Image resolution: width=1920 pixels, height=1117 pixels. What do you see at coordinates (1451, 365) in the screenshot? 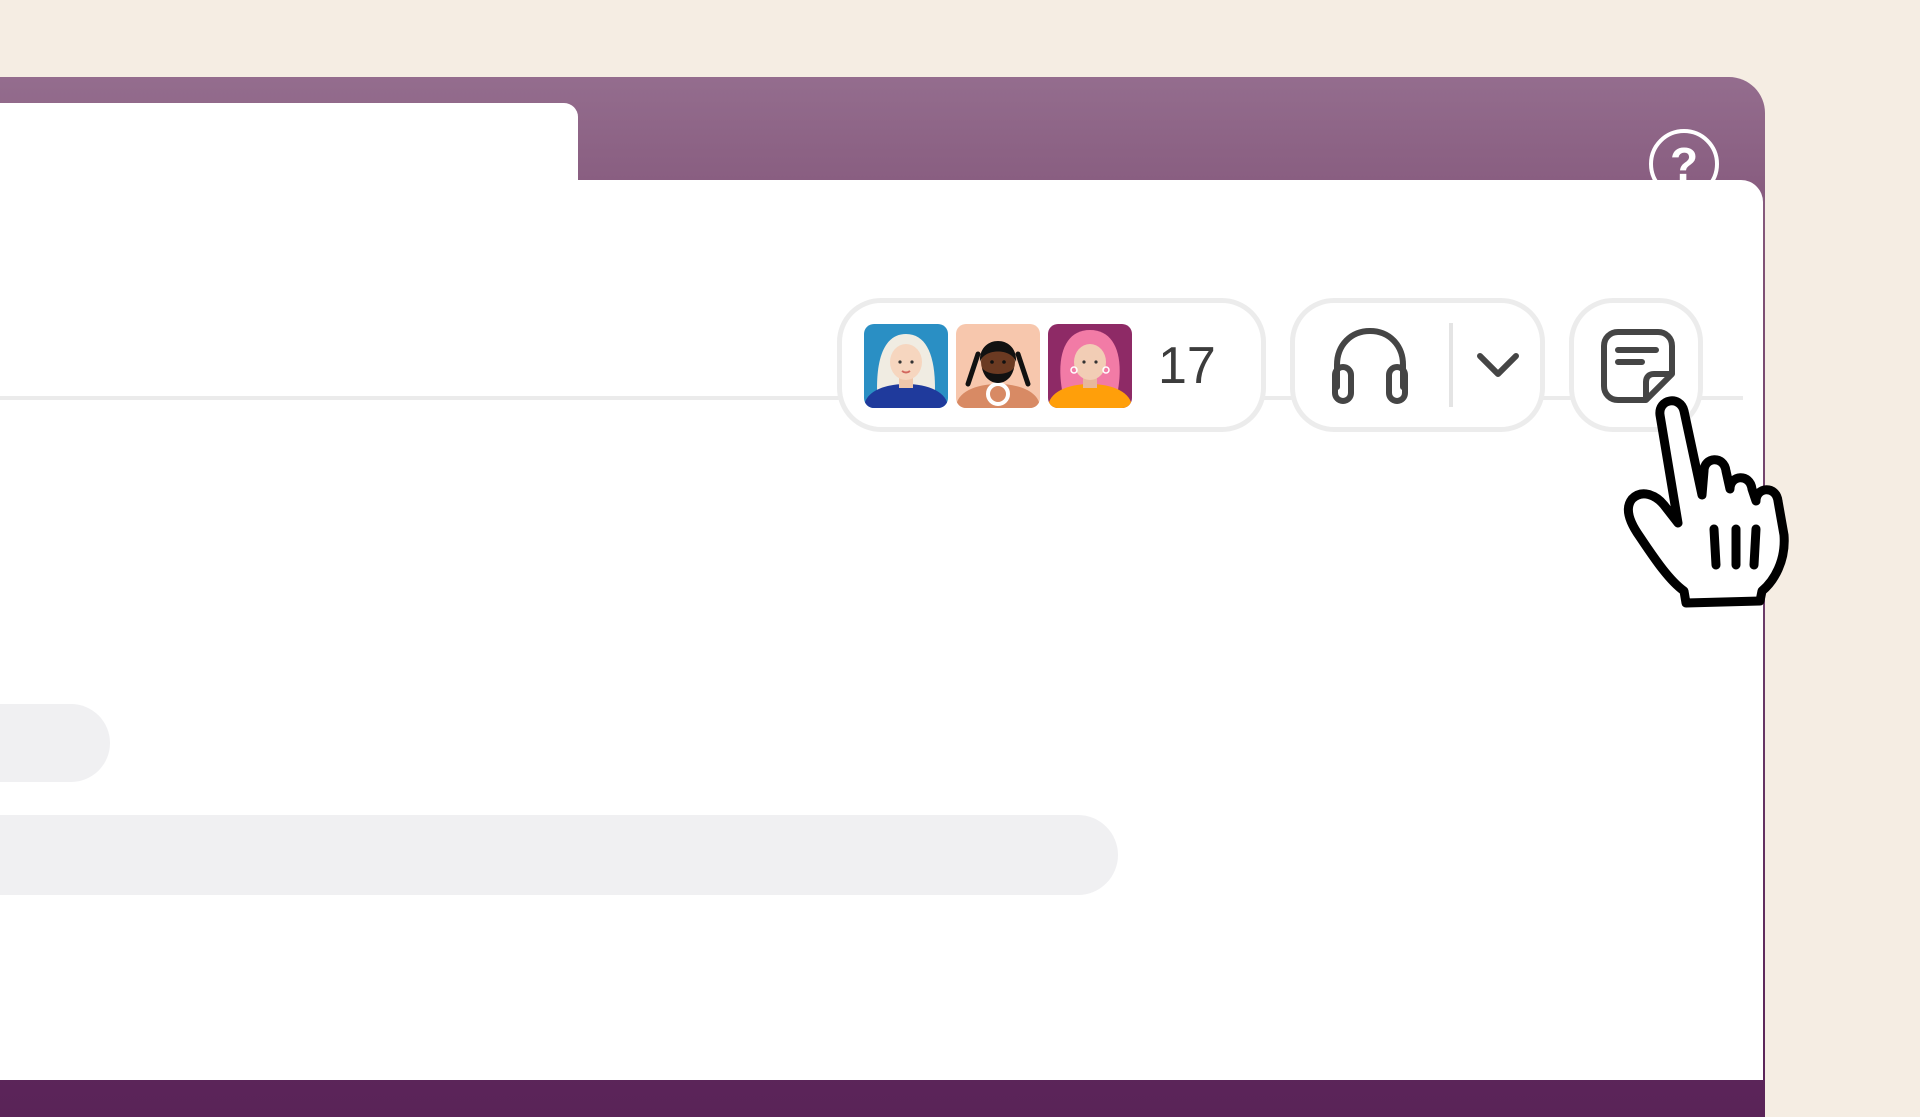
I see `huddle-divider` at bounding box center [1451, 365].